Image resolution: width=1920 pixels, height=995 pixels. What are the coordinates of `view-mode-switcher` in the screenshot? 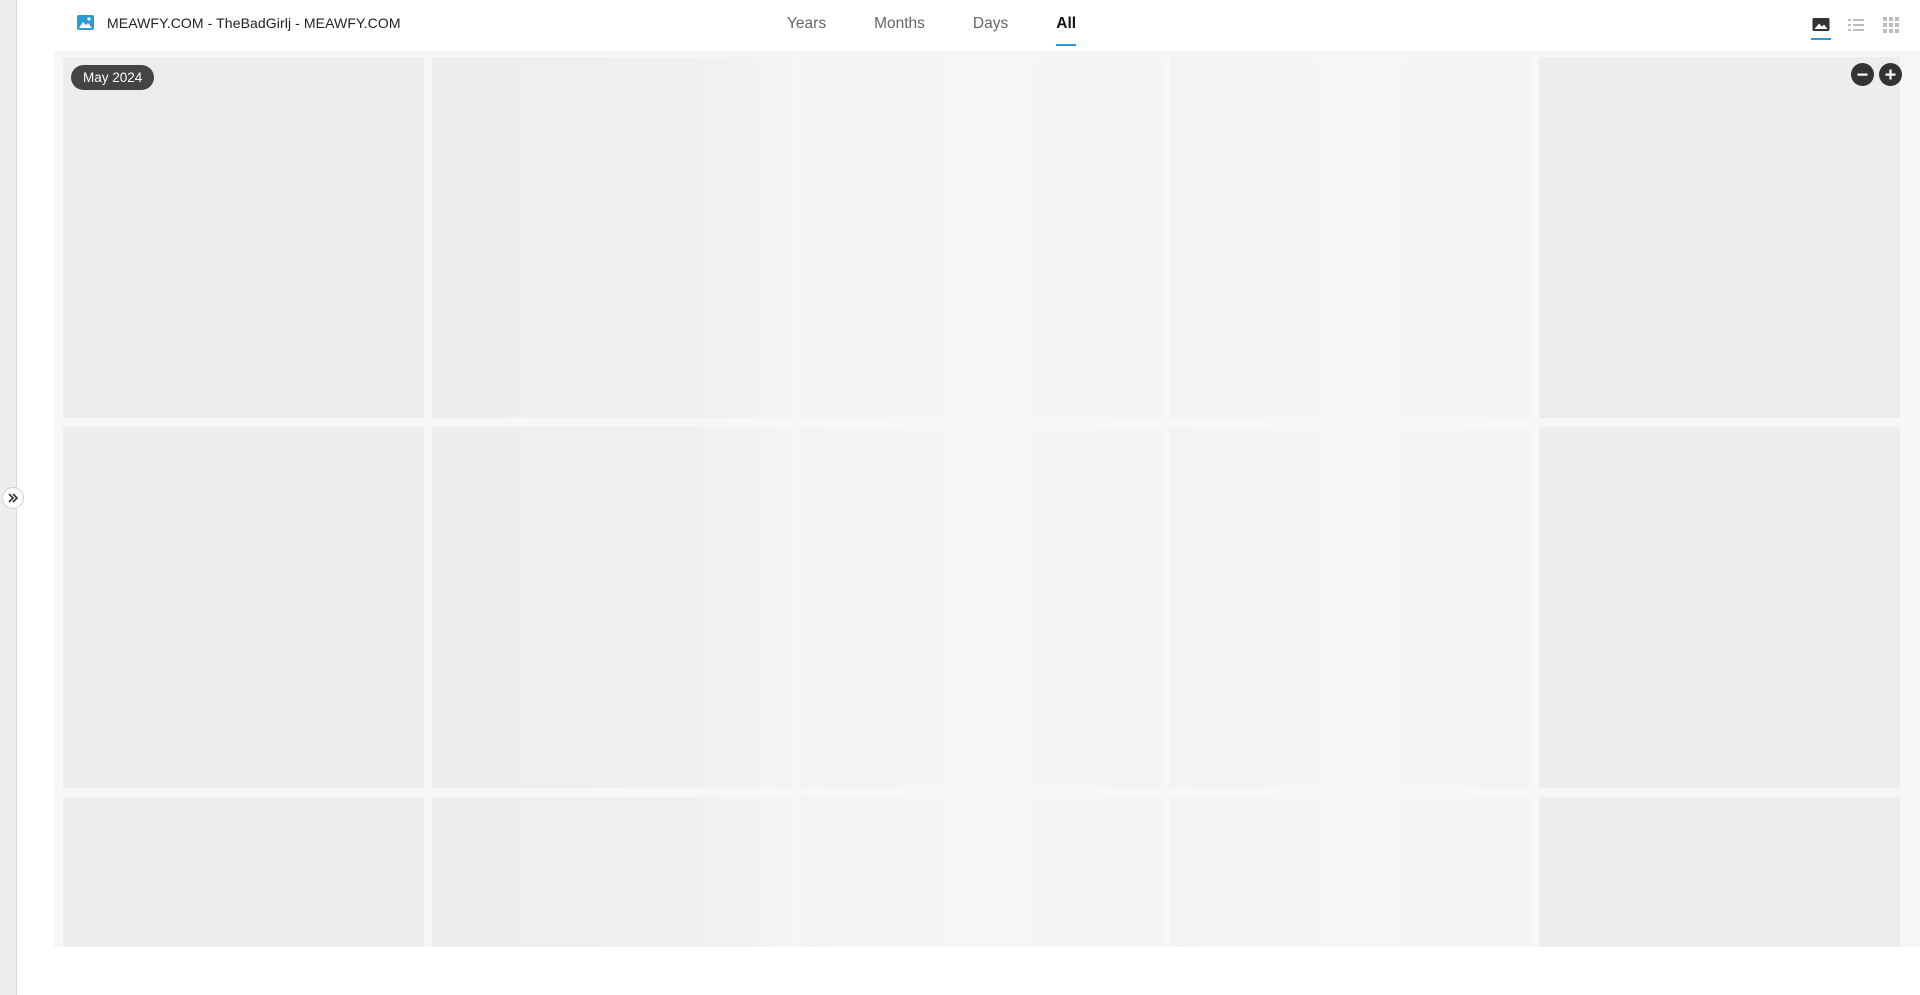 It's located at (1849, 26).